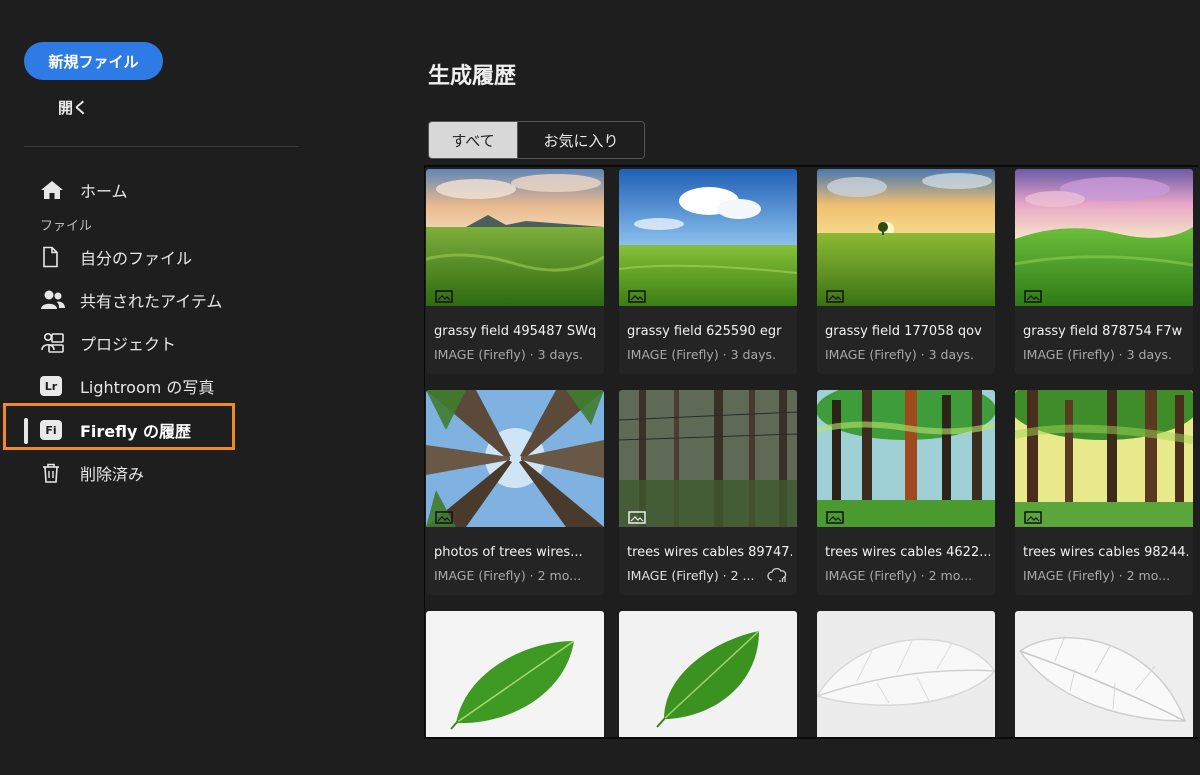 This screenshot has height=775, width=1200. I want to click on lightroom-badge: Lr, so click(51, 386).